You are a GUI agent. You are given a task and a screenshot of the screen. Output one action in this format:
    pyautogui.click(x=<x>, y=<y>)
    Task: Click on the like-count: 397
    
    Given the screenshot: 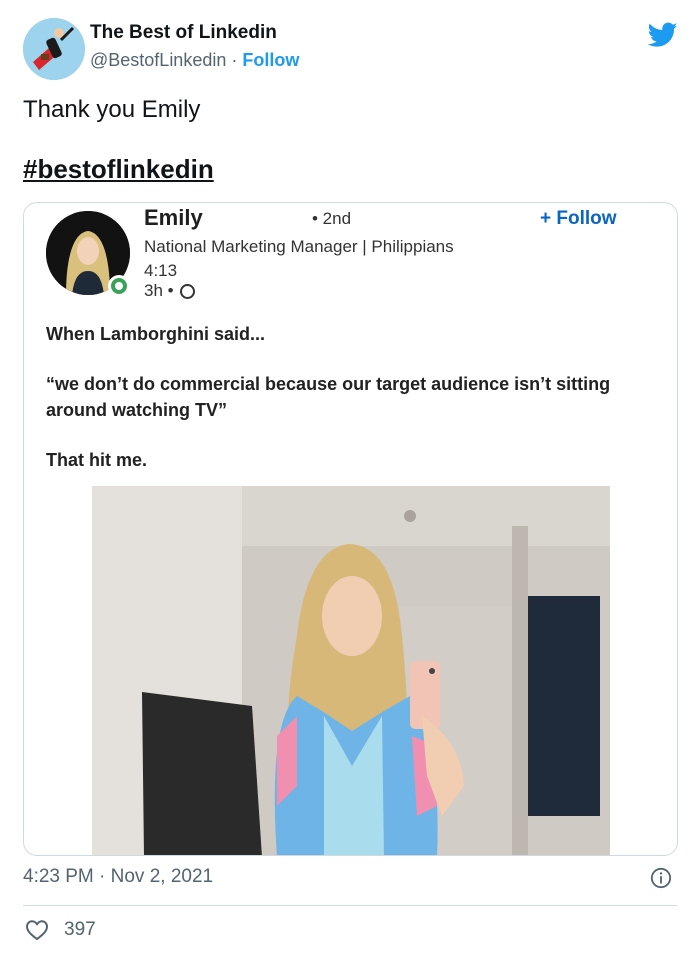 What is the action you would take?
    pyautogui.click(x=80, y=929)
    